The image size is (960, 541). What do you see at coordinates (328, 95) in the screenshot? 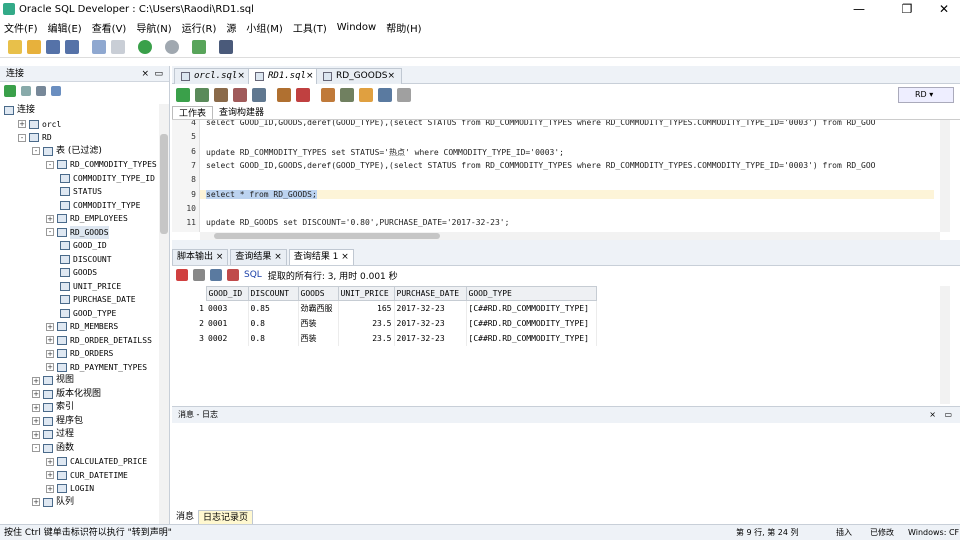
I see `history-icon` at bounding box center [328, 95].